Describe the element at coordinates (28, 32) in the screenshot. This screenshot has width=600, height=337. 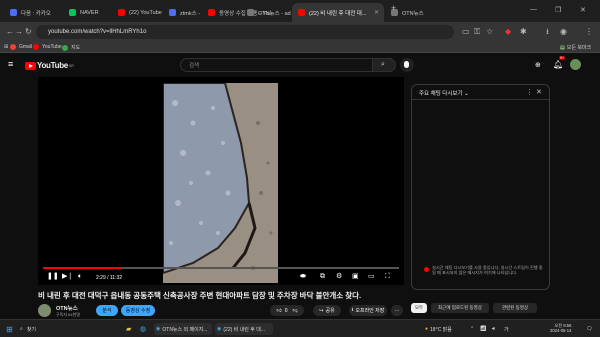
I see `reload-icon: ↻` at that location.